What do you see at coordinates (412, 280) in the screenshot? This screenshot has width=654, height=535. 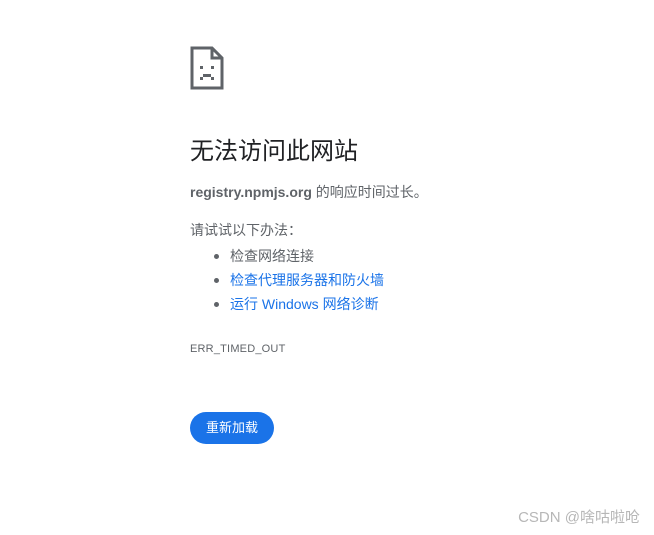 I see `suggestion-item-check-proxy: 检查代理服务器和防火墙` at bounding box center [412, 280].